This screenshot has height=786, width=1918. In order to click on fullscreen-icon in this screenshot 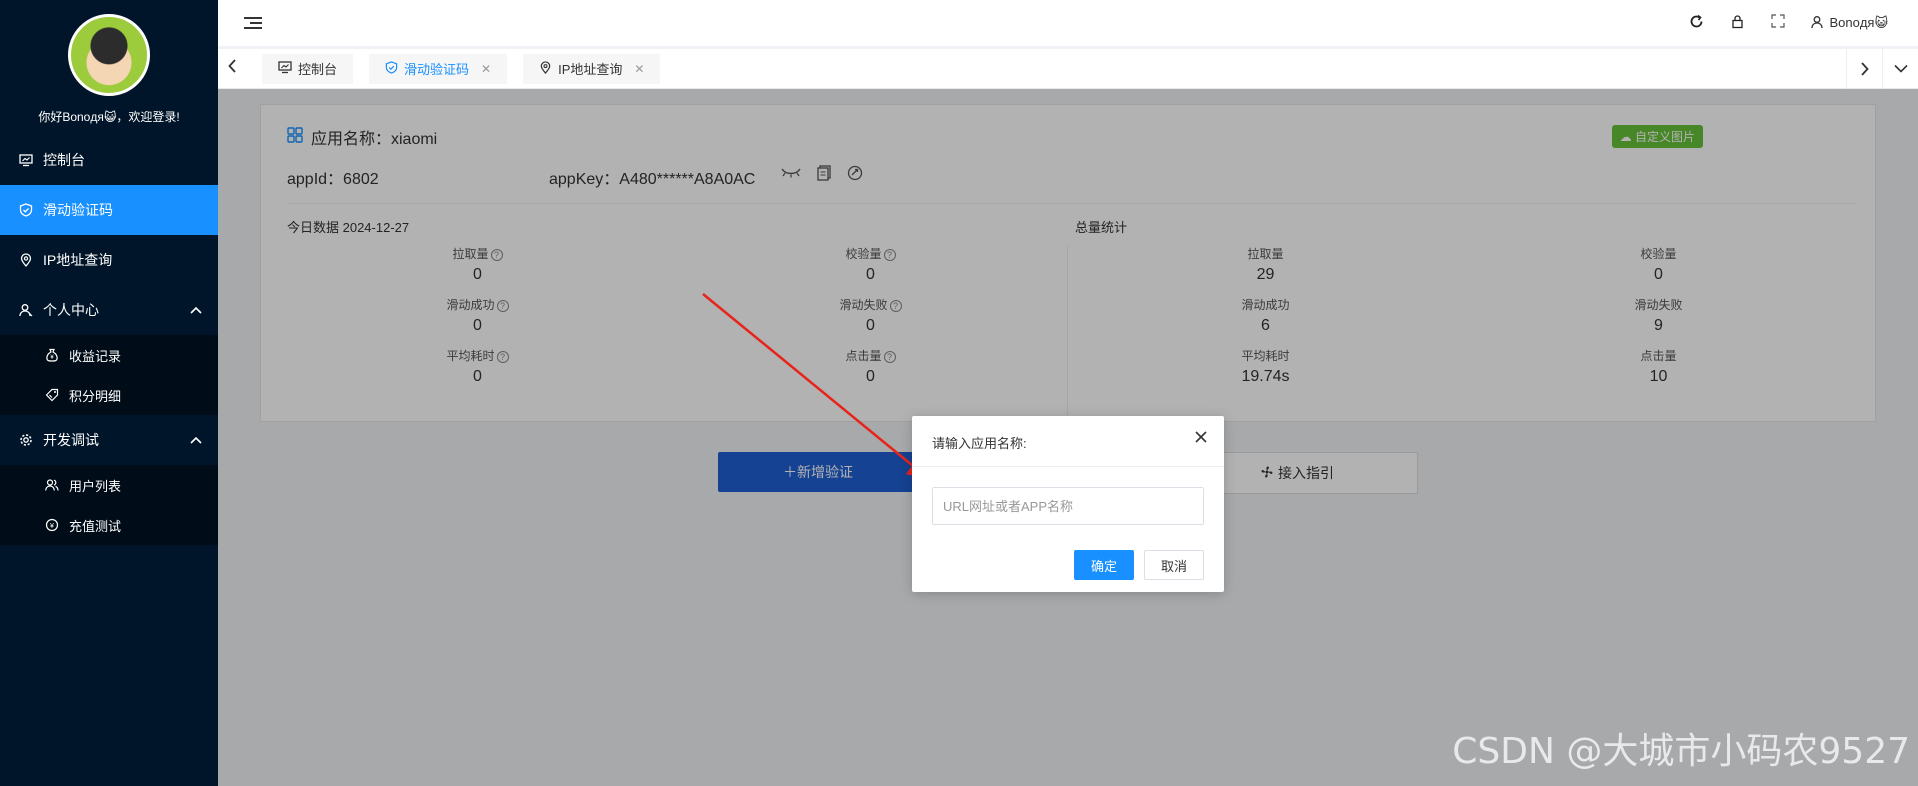, I will do `click(1778, 23)`.